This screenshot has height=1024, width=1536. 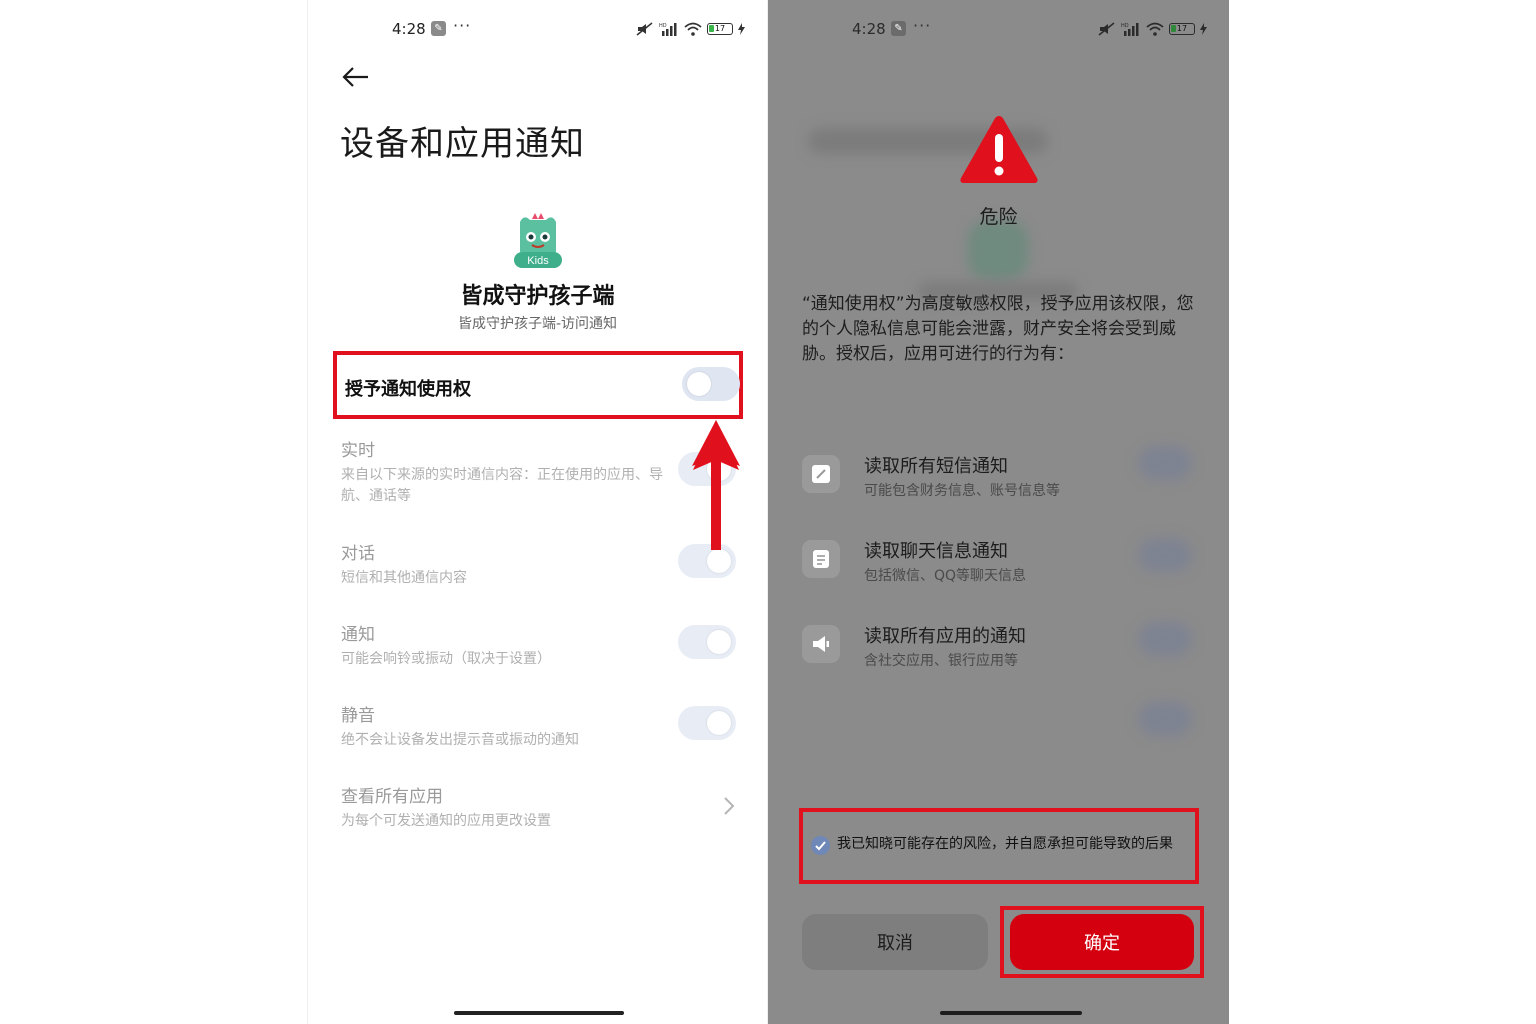 I want to click on app-logo-badge: Kids, so click(x=538, y=261).